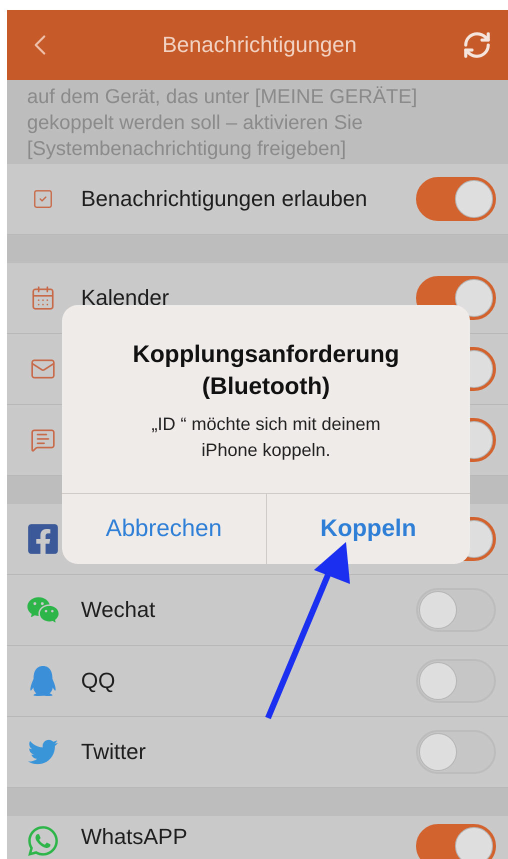  Describe the element at coordinates (43, 199) in the screenshot. I see `checkbox-icon` at that location.